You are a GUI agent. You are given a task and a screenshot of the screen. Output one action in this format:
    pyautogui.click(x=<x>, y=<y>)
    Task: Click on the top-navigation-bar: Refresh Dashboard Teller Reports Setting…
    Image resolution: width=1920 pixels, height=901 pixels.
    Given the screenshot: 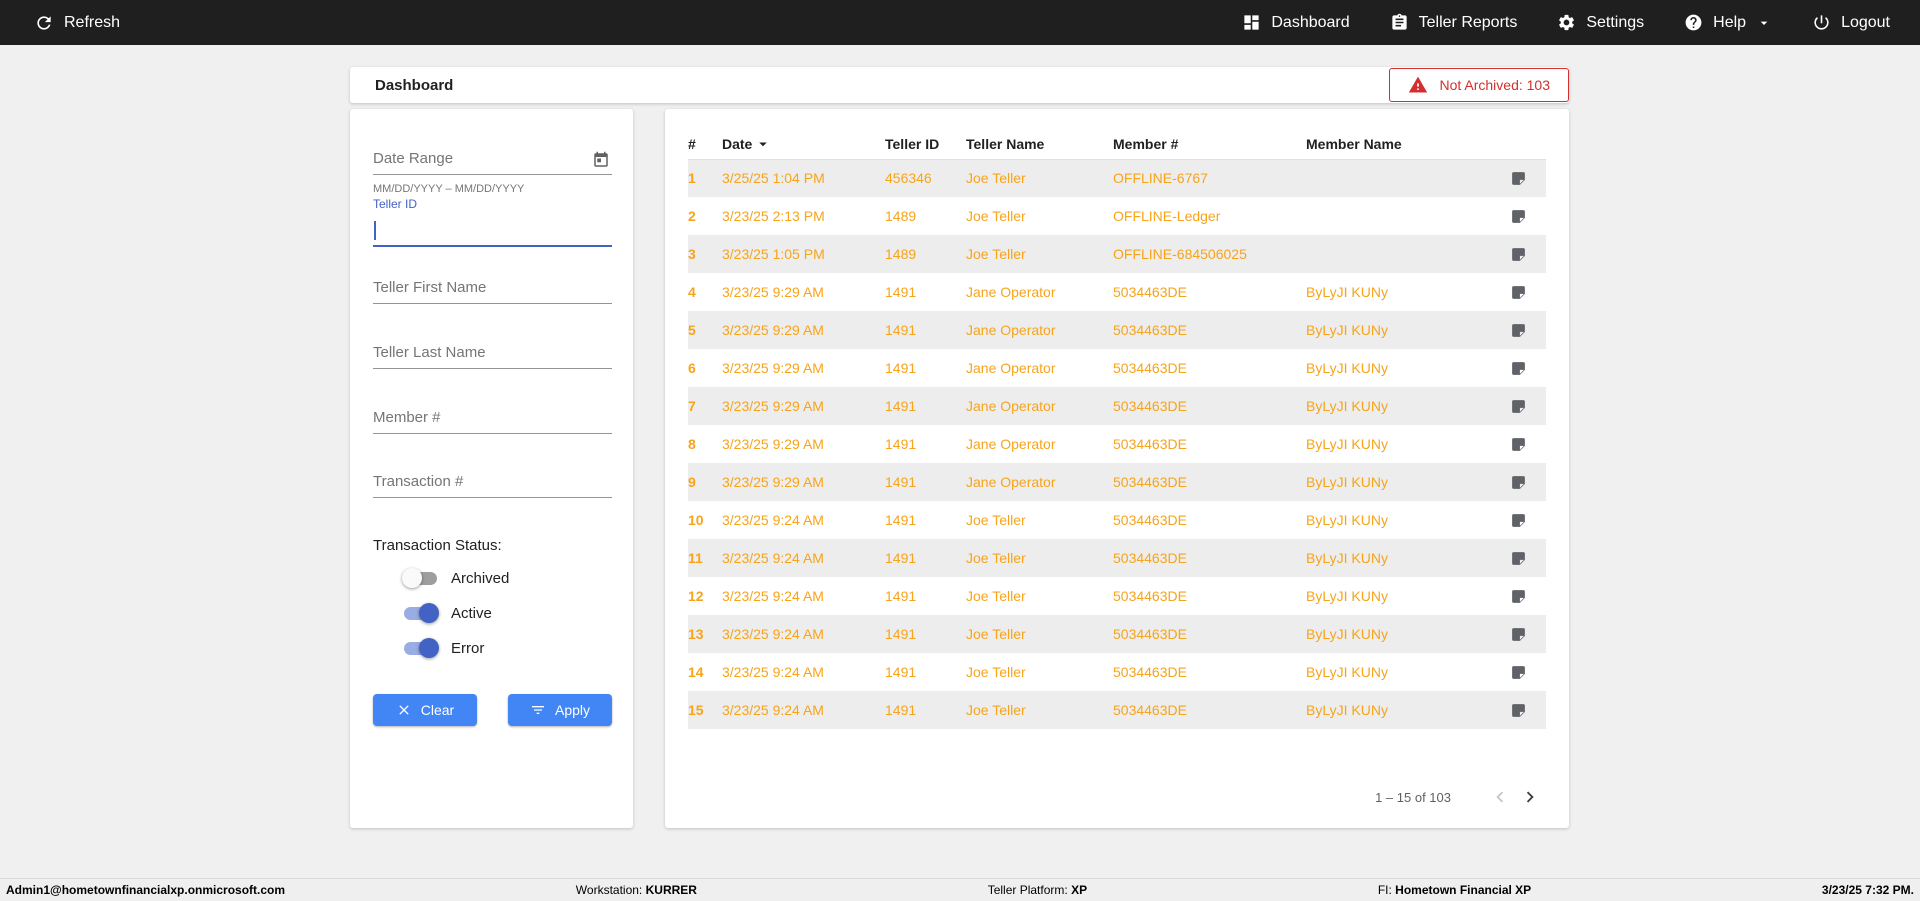 What is the action you would take?
    pyautogui.click(x=960, y=22)
    